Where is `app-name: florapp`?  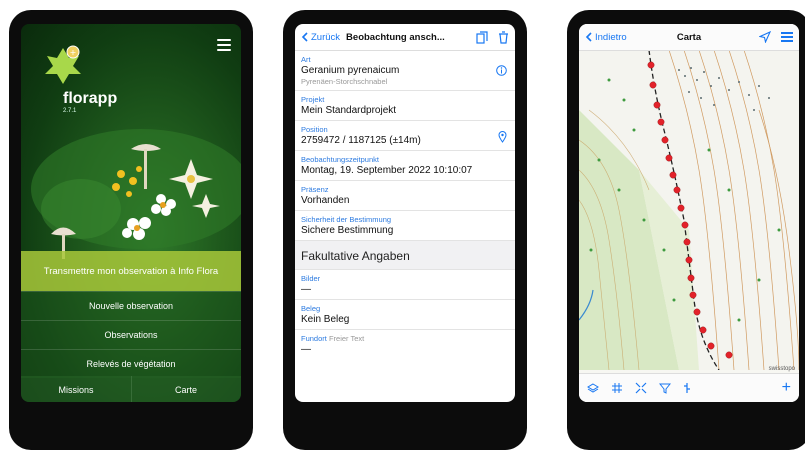
app-name: florapp is located at coordinates (90, 98).